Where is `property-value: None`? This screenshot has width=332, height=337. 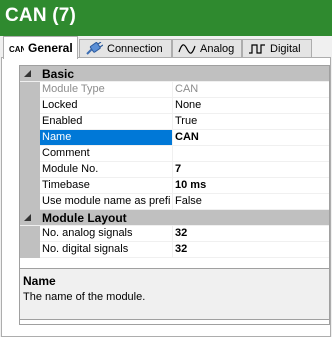
property-value: None is located at coordinates (251, 106).